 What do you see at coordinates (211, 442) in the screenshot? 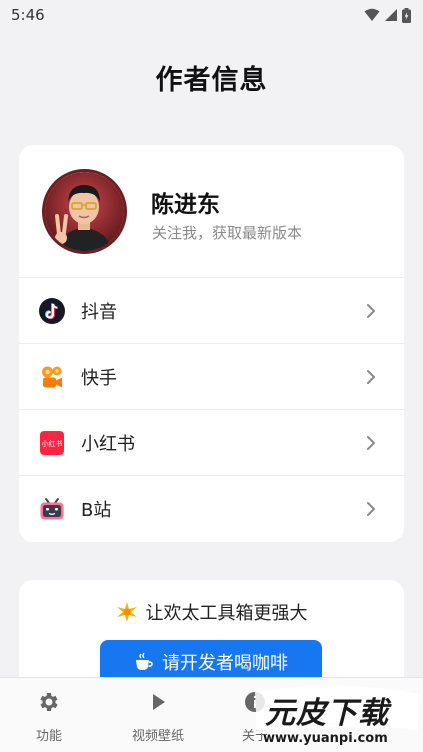
I see `link-row-xiaohongshu: 小红书 小红书` at bounding box center [211, 442].